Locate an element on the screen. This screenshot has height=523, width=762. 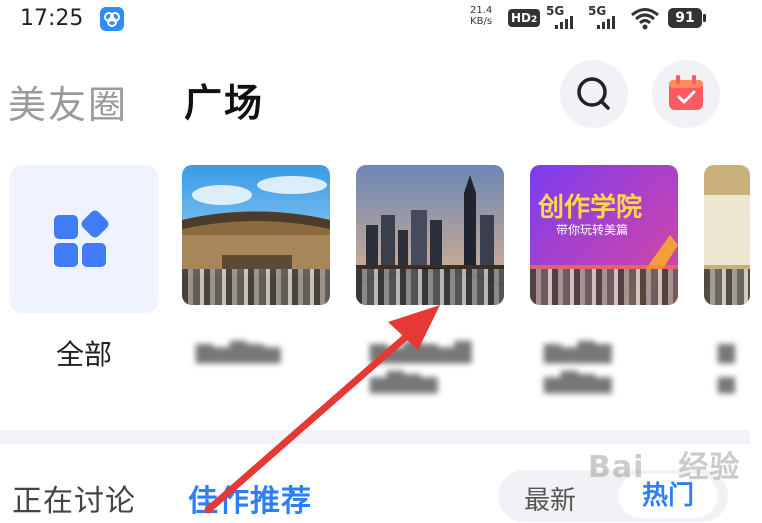
search-icon is located at coordinates (593, 93).